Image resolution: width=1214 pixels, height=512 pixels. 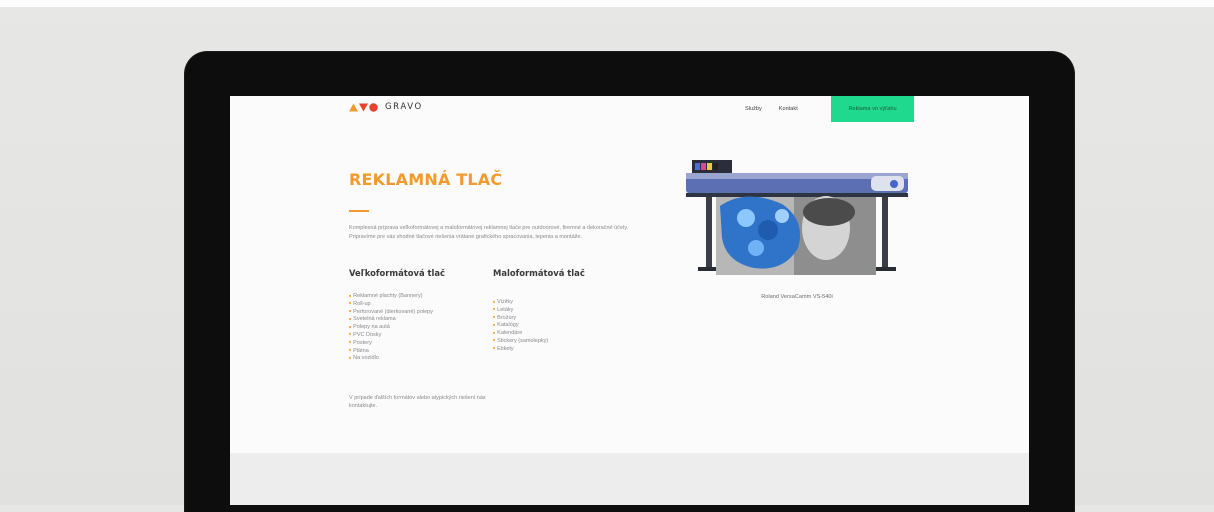 I want to click on printer-image, so click(x=797, y=217).